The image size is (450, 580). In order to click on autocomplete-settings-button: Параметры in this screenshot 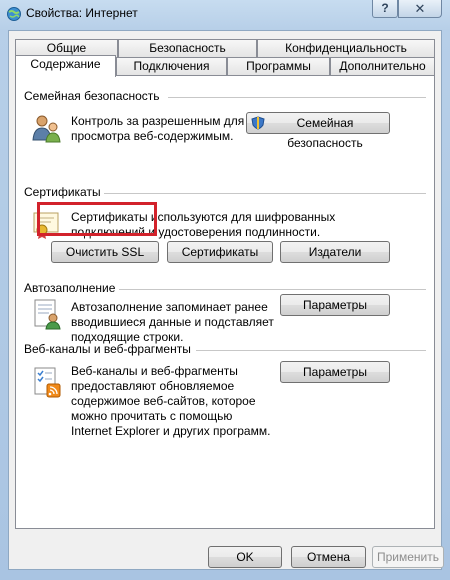, I will do `click(335, 305)`.